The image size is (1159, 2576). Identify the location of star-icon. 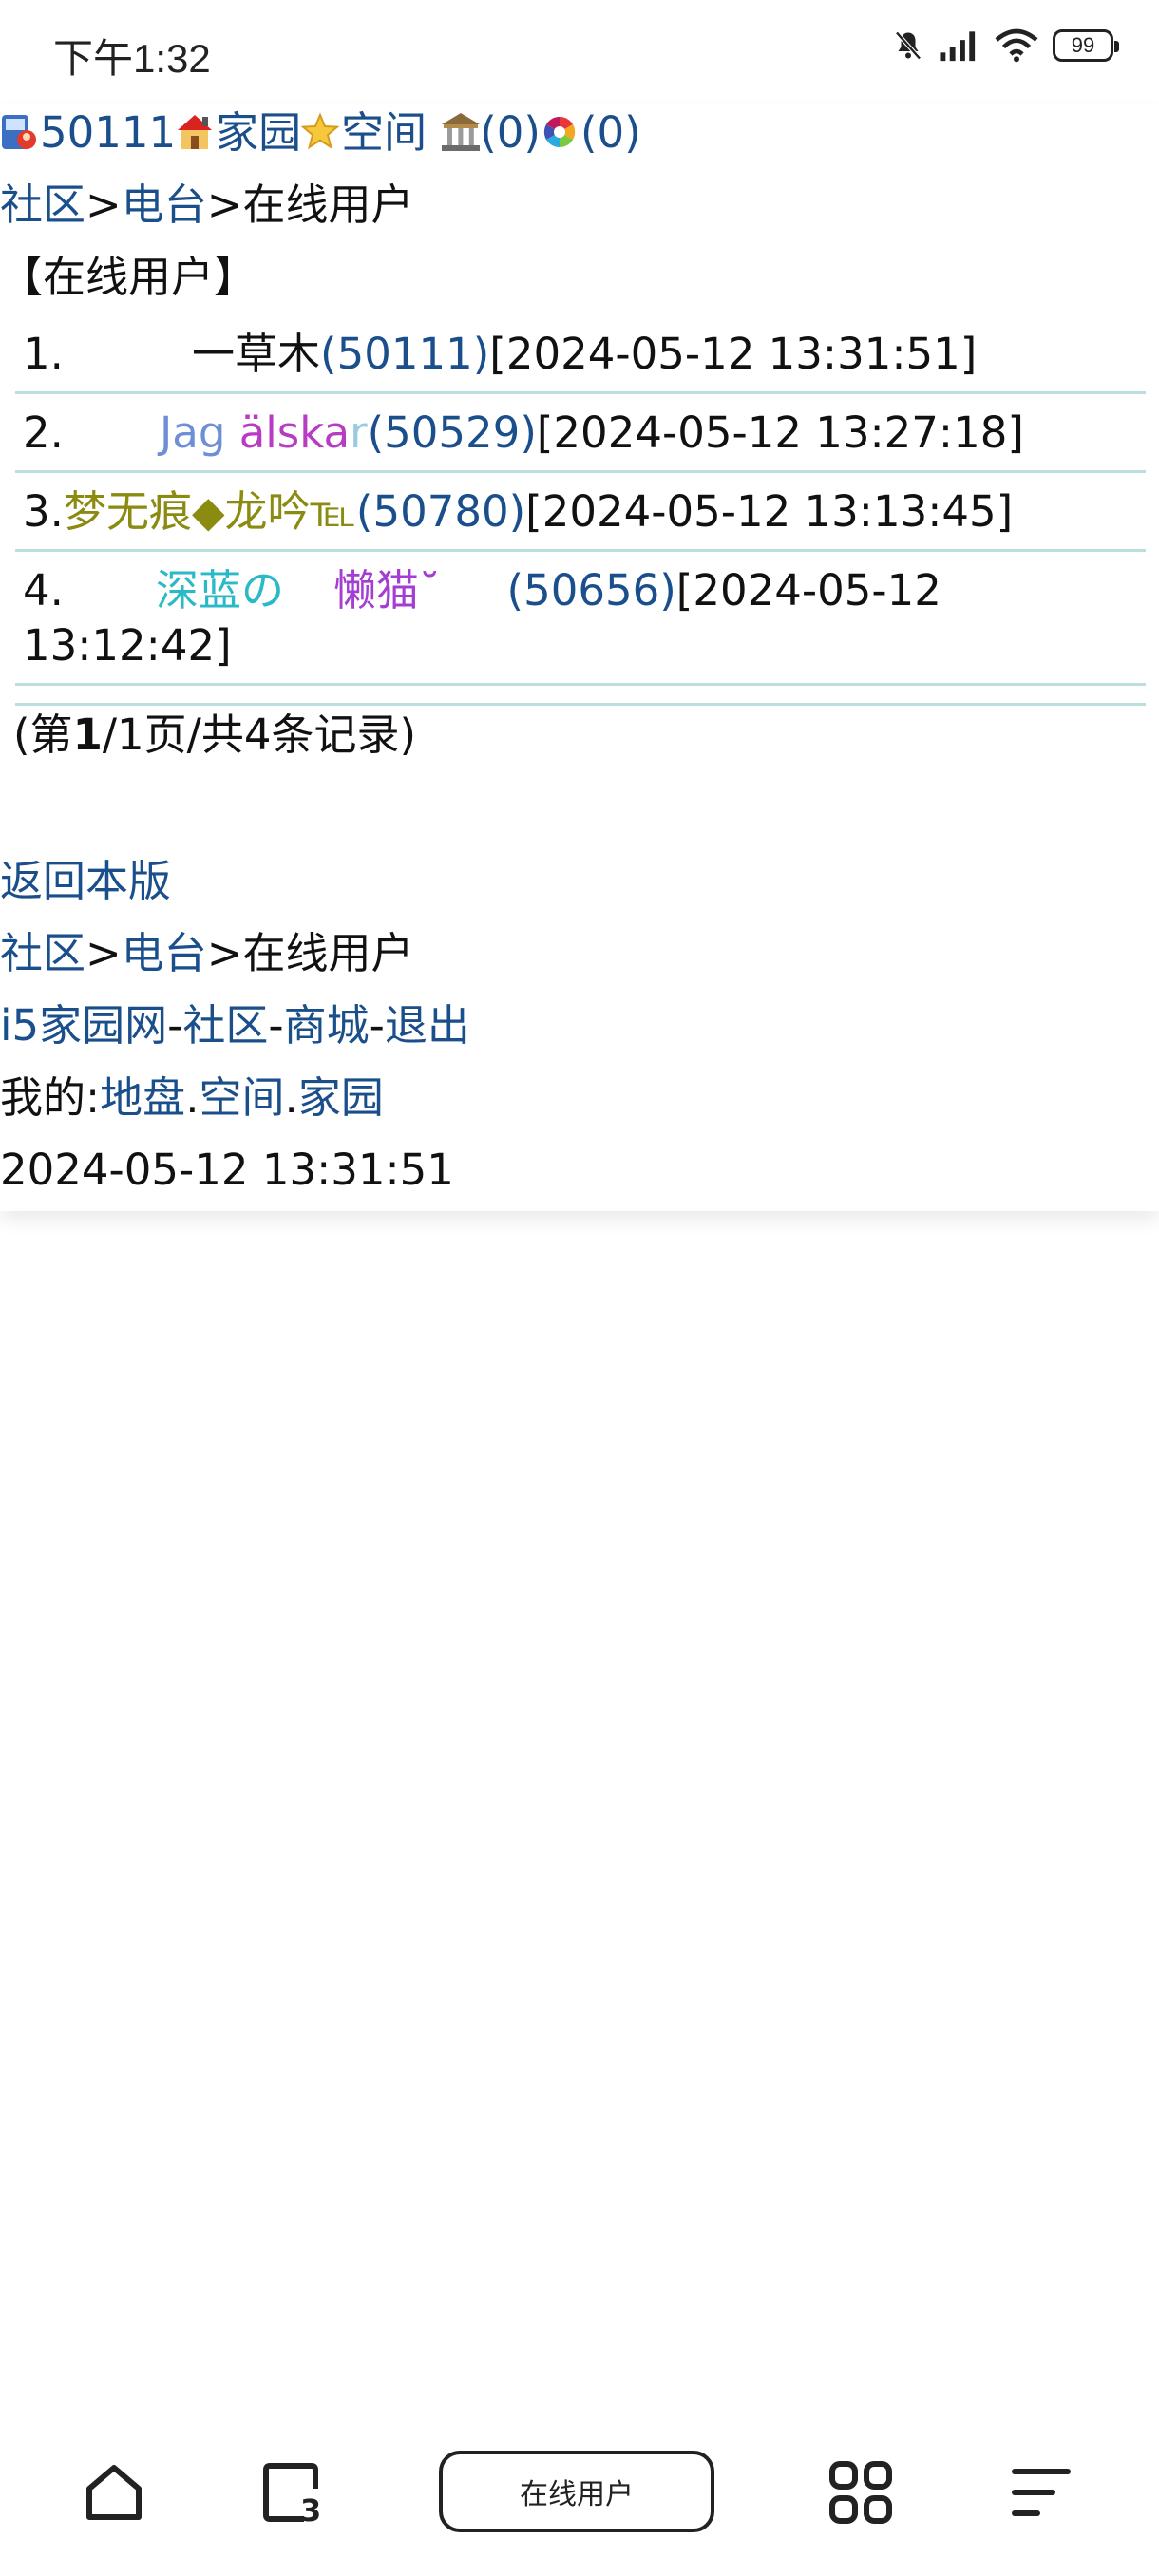
(320, 131).